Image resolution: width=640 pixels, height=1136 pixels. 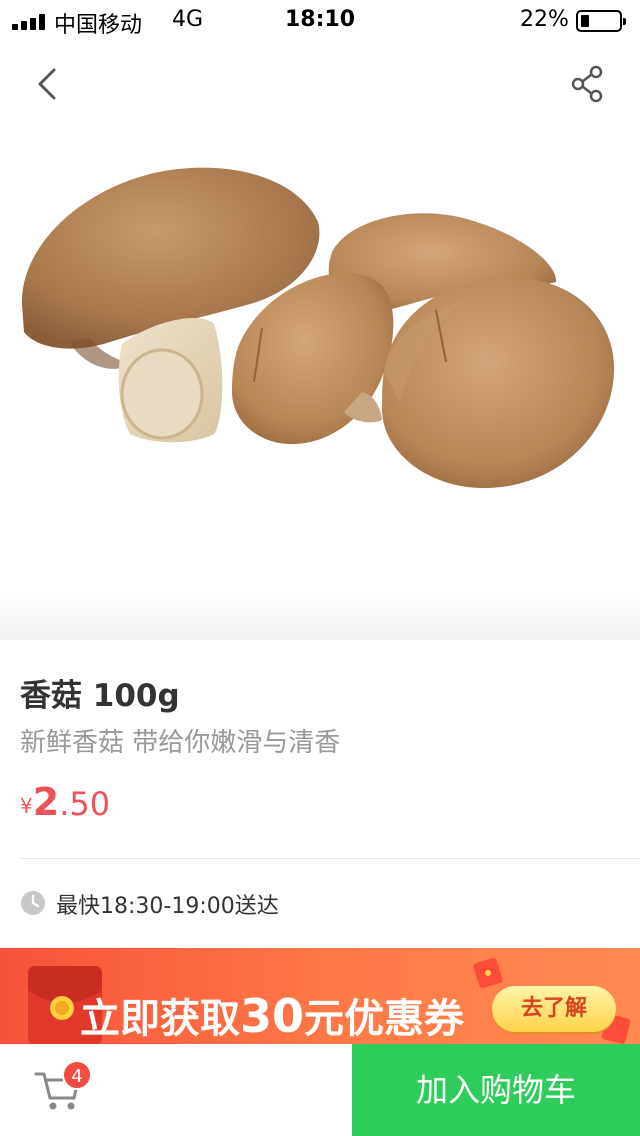 What do you see at coordinates (544, 19) in the screenshot?
I see `battery-percentage: 22%` at bounding box center [544, 19].